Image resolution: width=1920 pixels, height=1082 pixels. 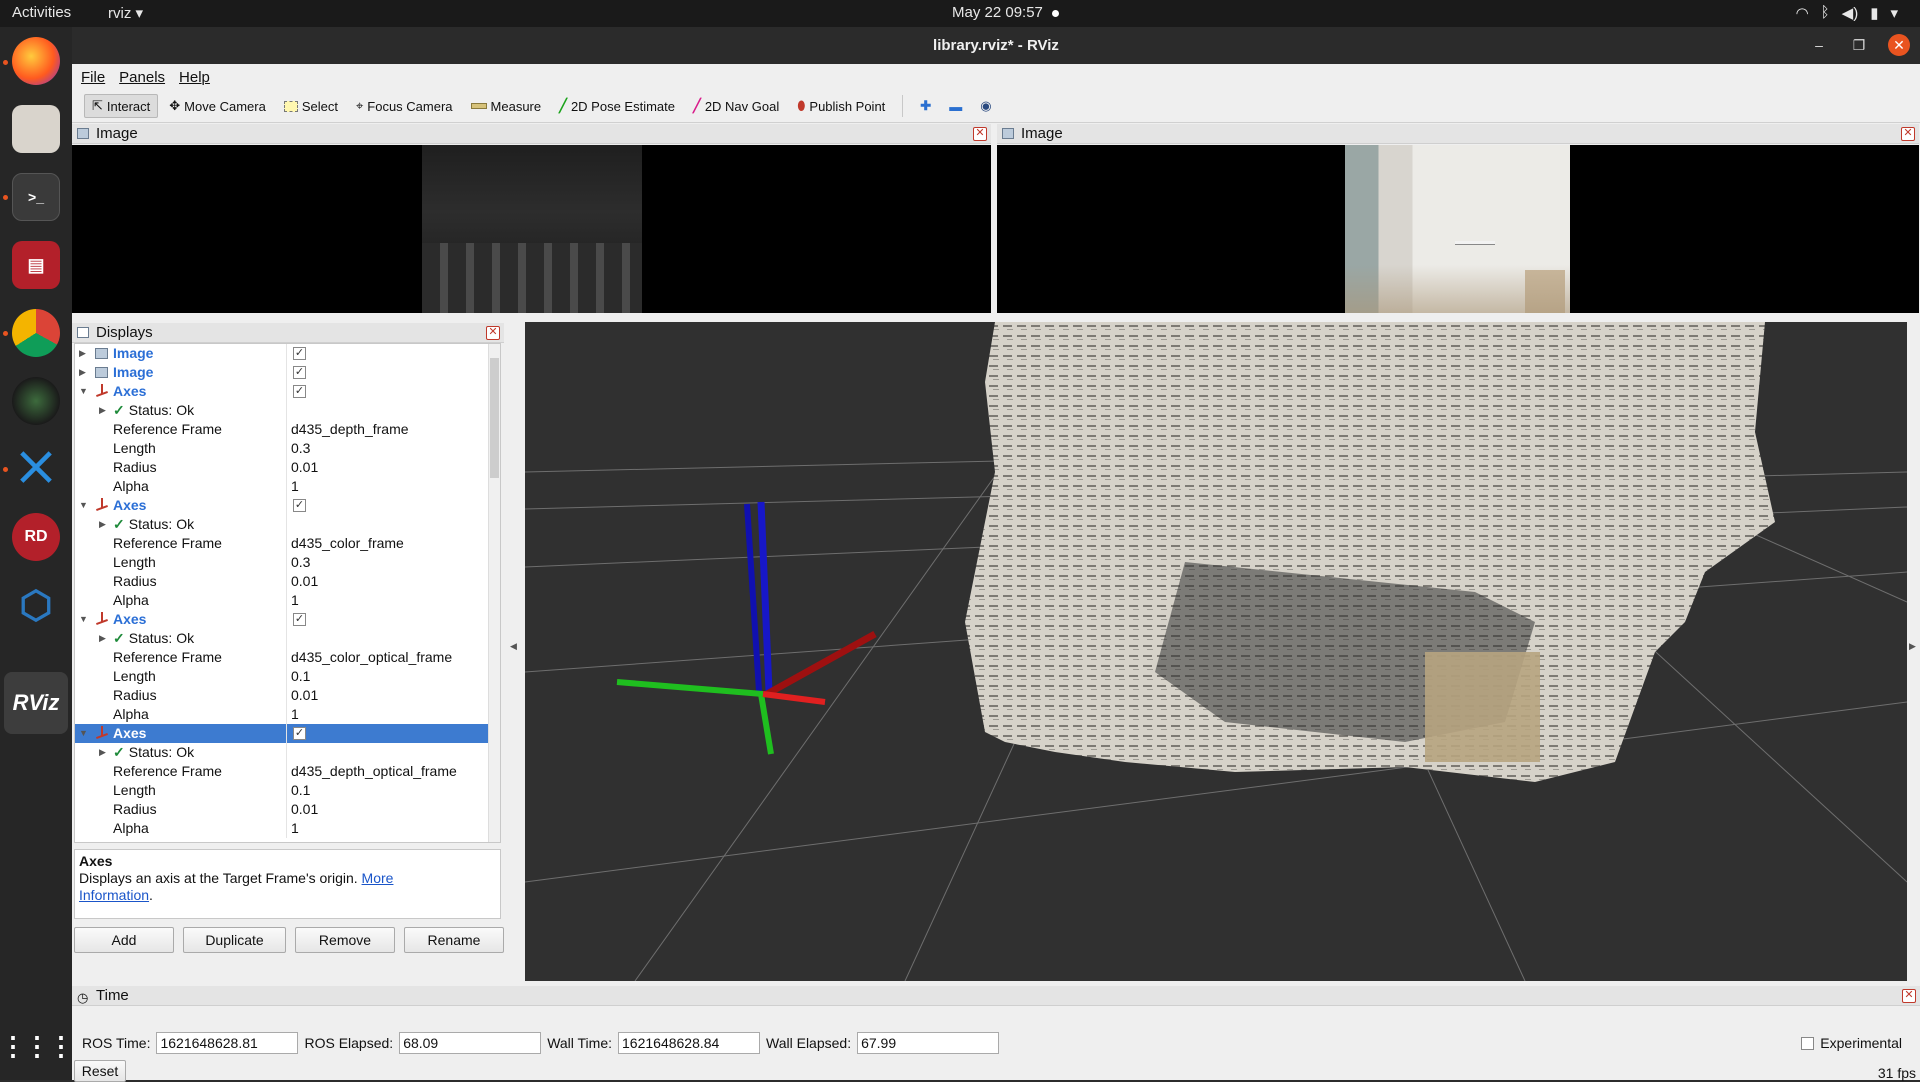 I want to click on vscode-icon: ⨉, so click(x=36, y=469).